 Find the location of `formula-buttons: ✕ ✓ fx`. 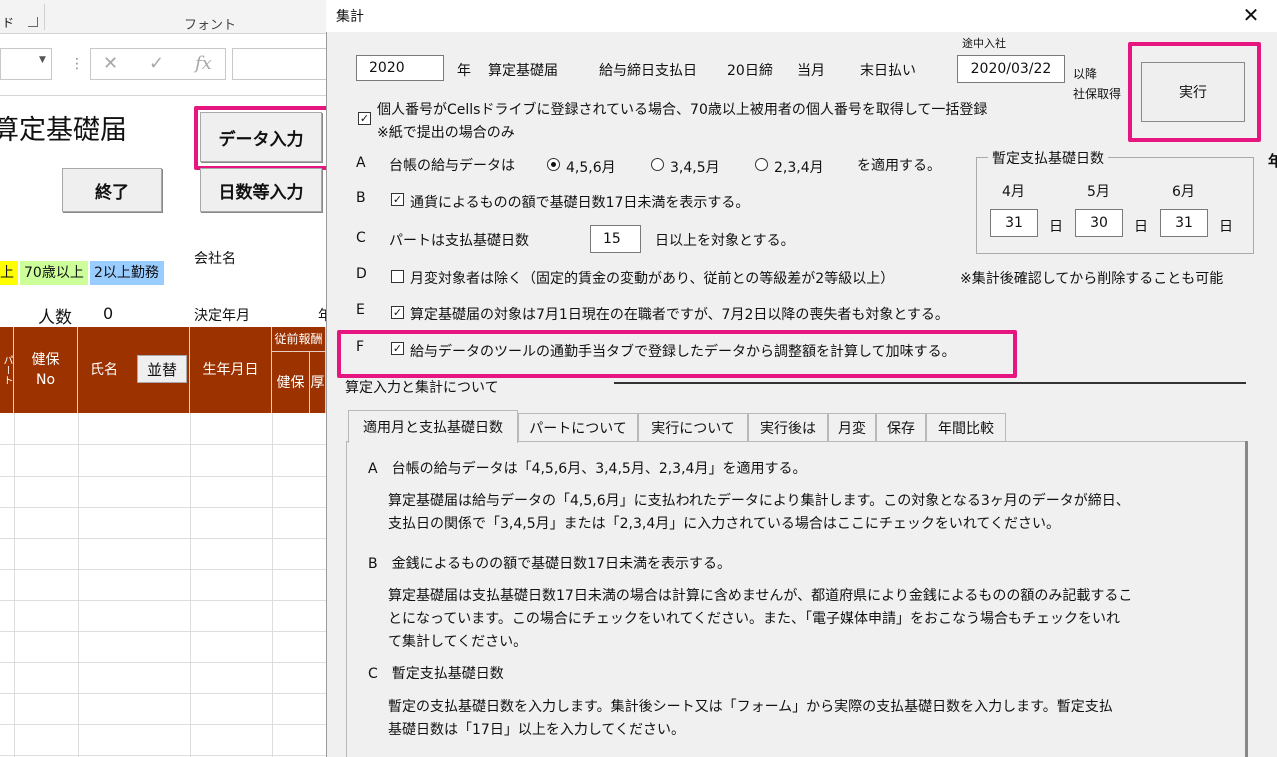

formula-buttons: ✕ ✓ fx is located at coordinates (158, 64).